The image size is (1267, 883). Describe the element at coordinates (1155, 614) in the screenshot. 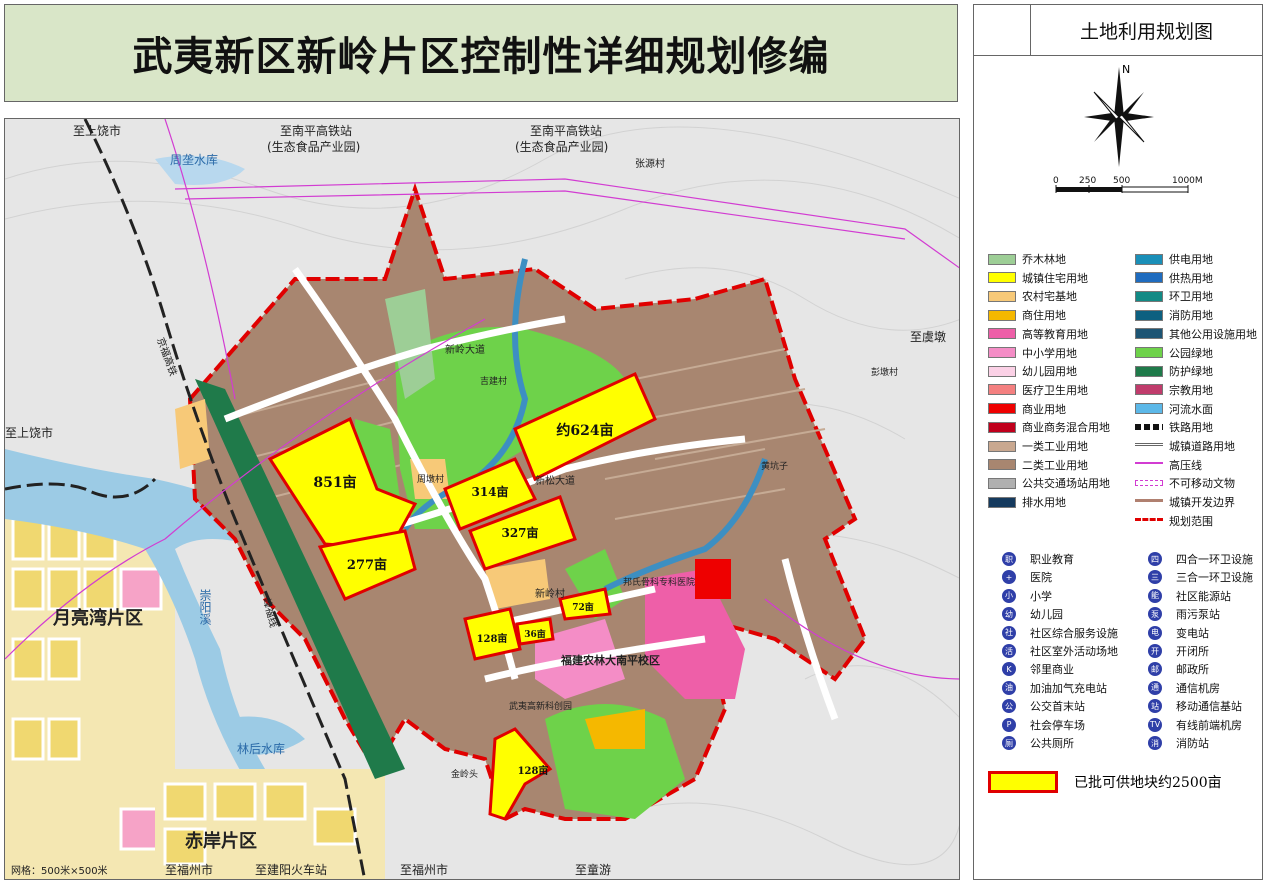

I see `facility-icon: 泵` at that location.